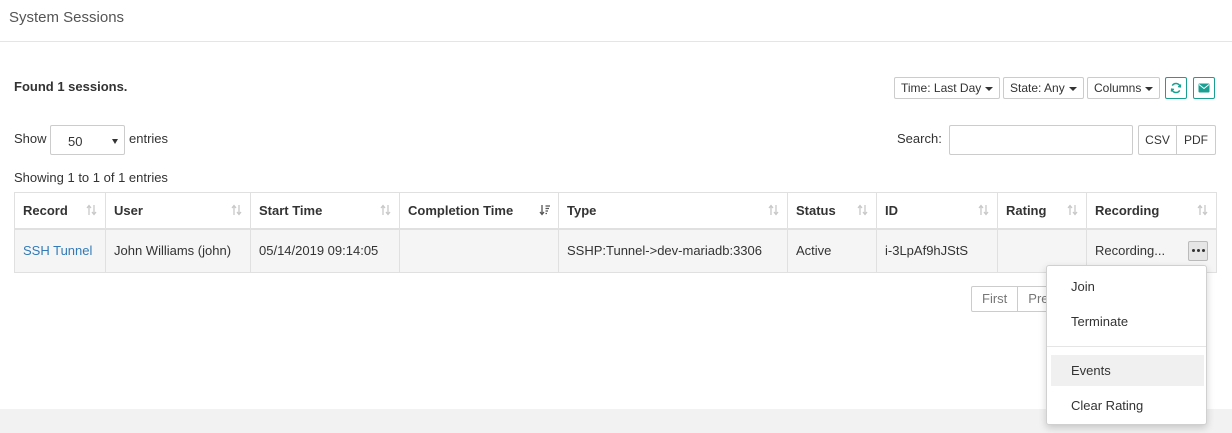 The image size is (1232, 433). I want to click on column-header-id: ID, so click(937, 211).